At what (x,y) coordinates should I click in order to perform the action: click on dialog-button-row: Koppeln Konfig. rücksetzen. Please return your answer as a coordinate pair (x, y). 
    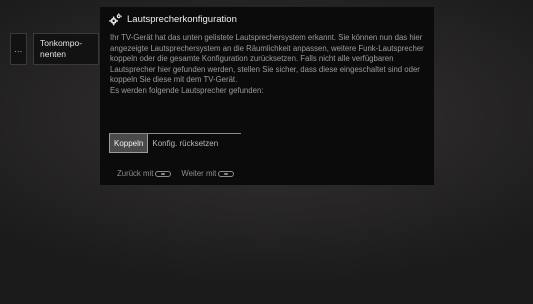
    Looking at the image, I should click on (175, 143).